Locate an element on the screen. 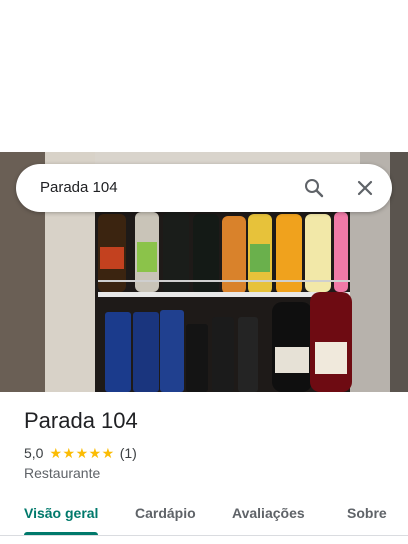  place-title: Parada 104 is located at coordinates (81, 420).